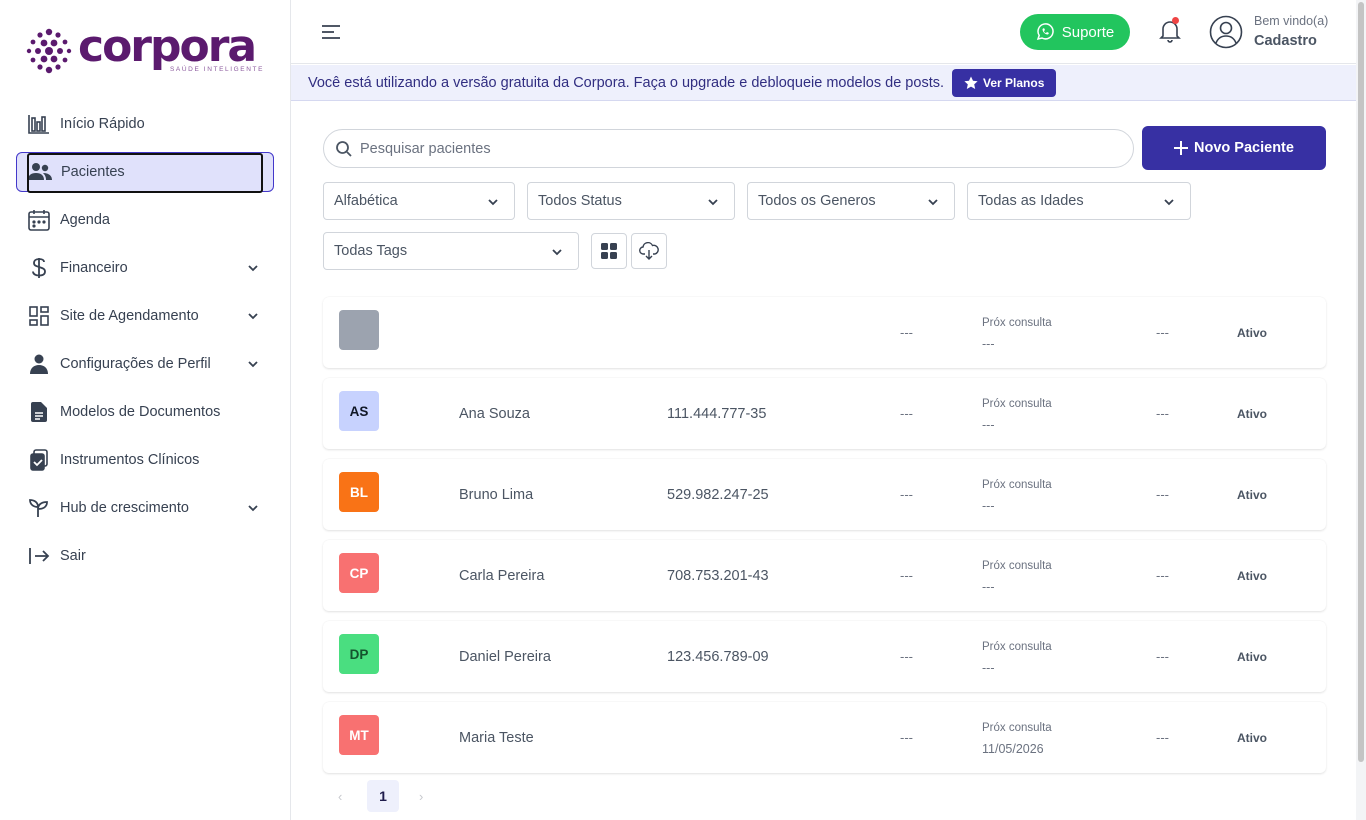 The width and height of the screenshot is (1366, 820). I want to click on patient-name: Ana Souza, so click(494, 414).